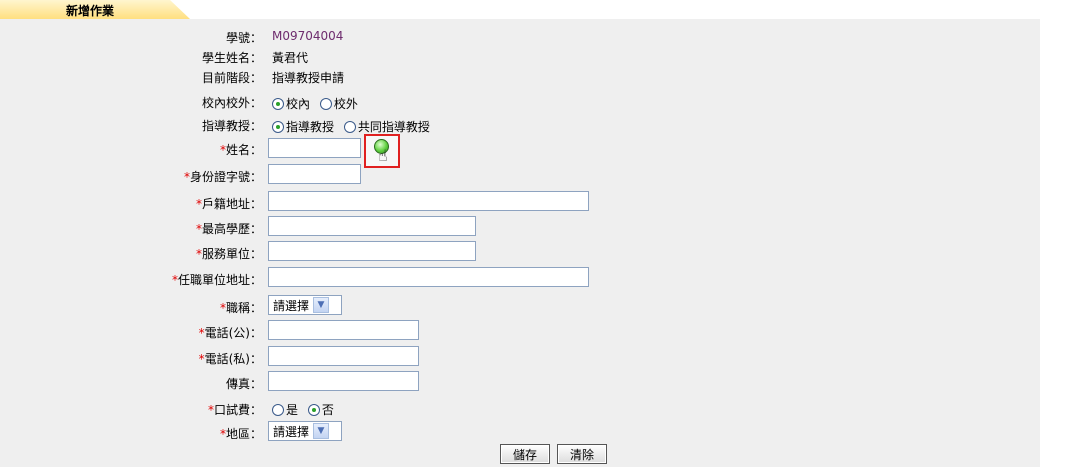  I want to click on oral-fee-radio-group: 是 否, so click(306, 409).